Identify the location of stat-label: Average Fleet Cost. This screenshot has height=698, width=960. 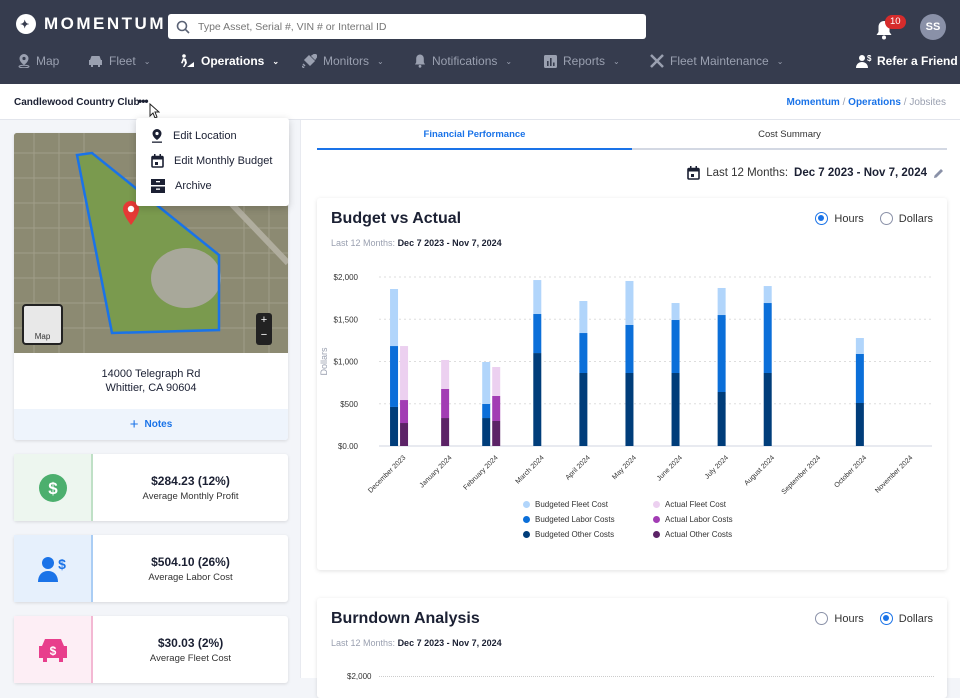
(190, 658).